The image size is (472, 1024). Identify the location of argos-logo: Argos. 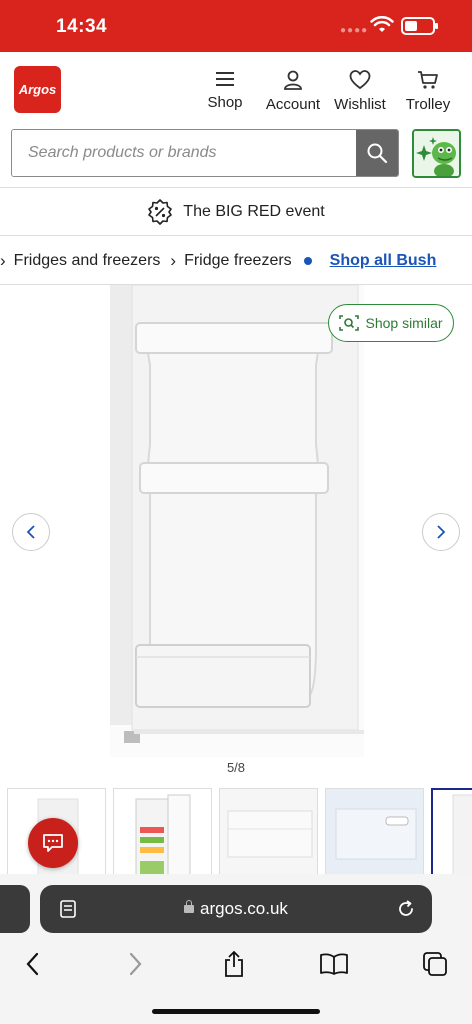
(37, 89).